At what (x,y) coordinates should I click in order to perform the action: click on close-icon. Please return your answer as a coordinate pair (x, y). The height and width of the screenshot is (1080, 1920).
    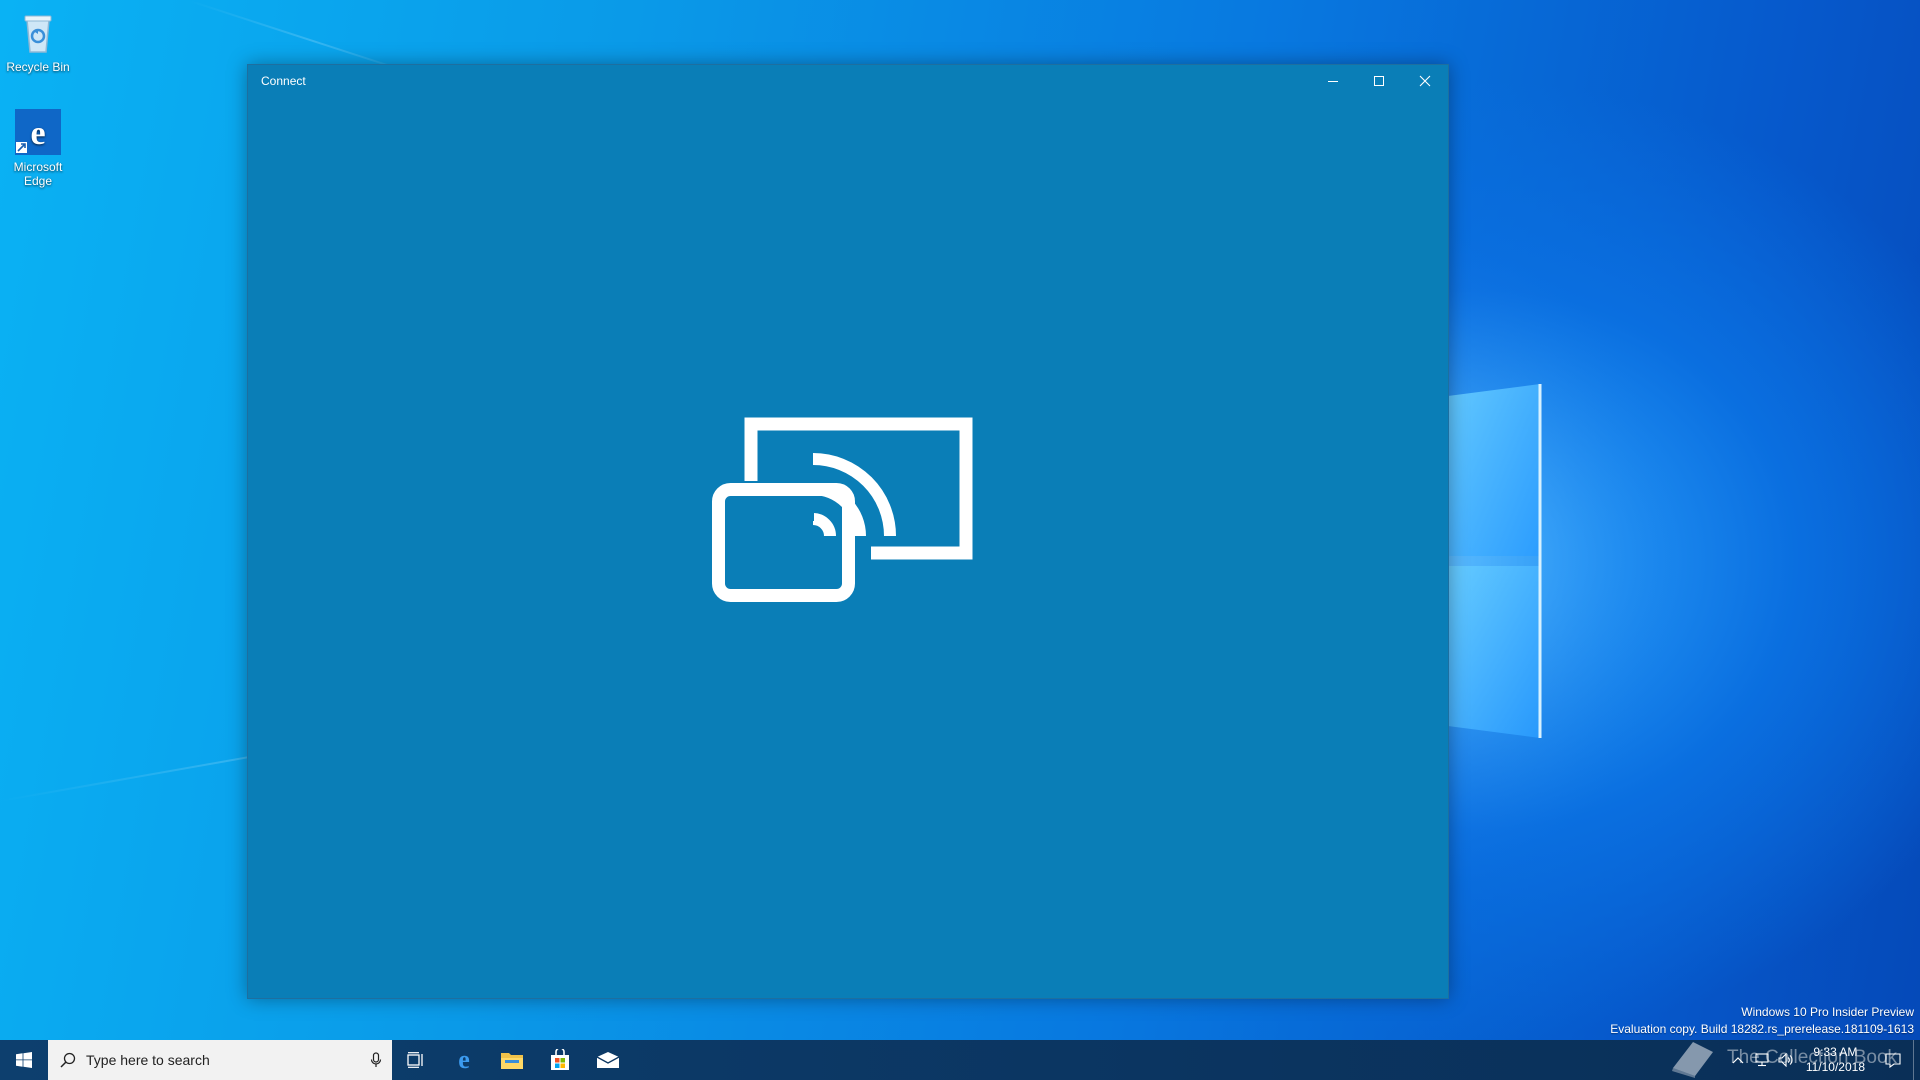
    Looking at the image, I should click on (1425, 81).